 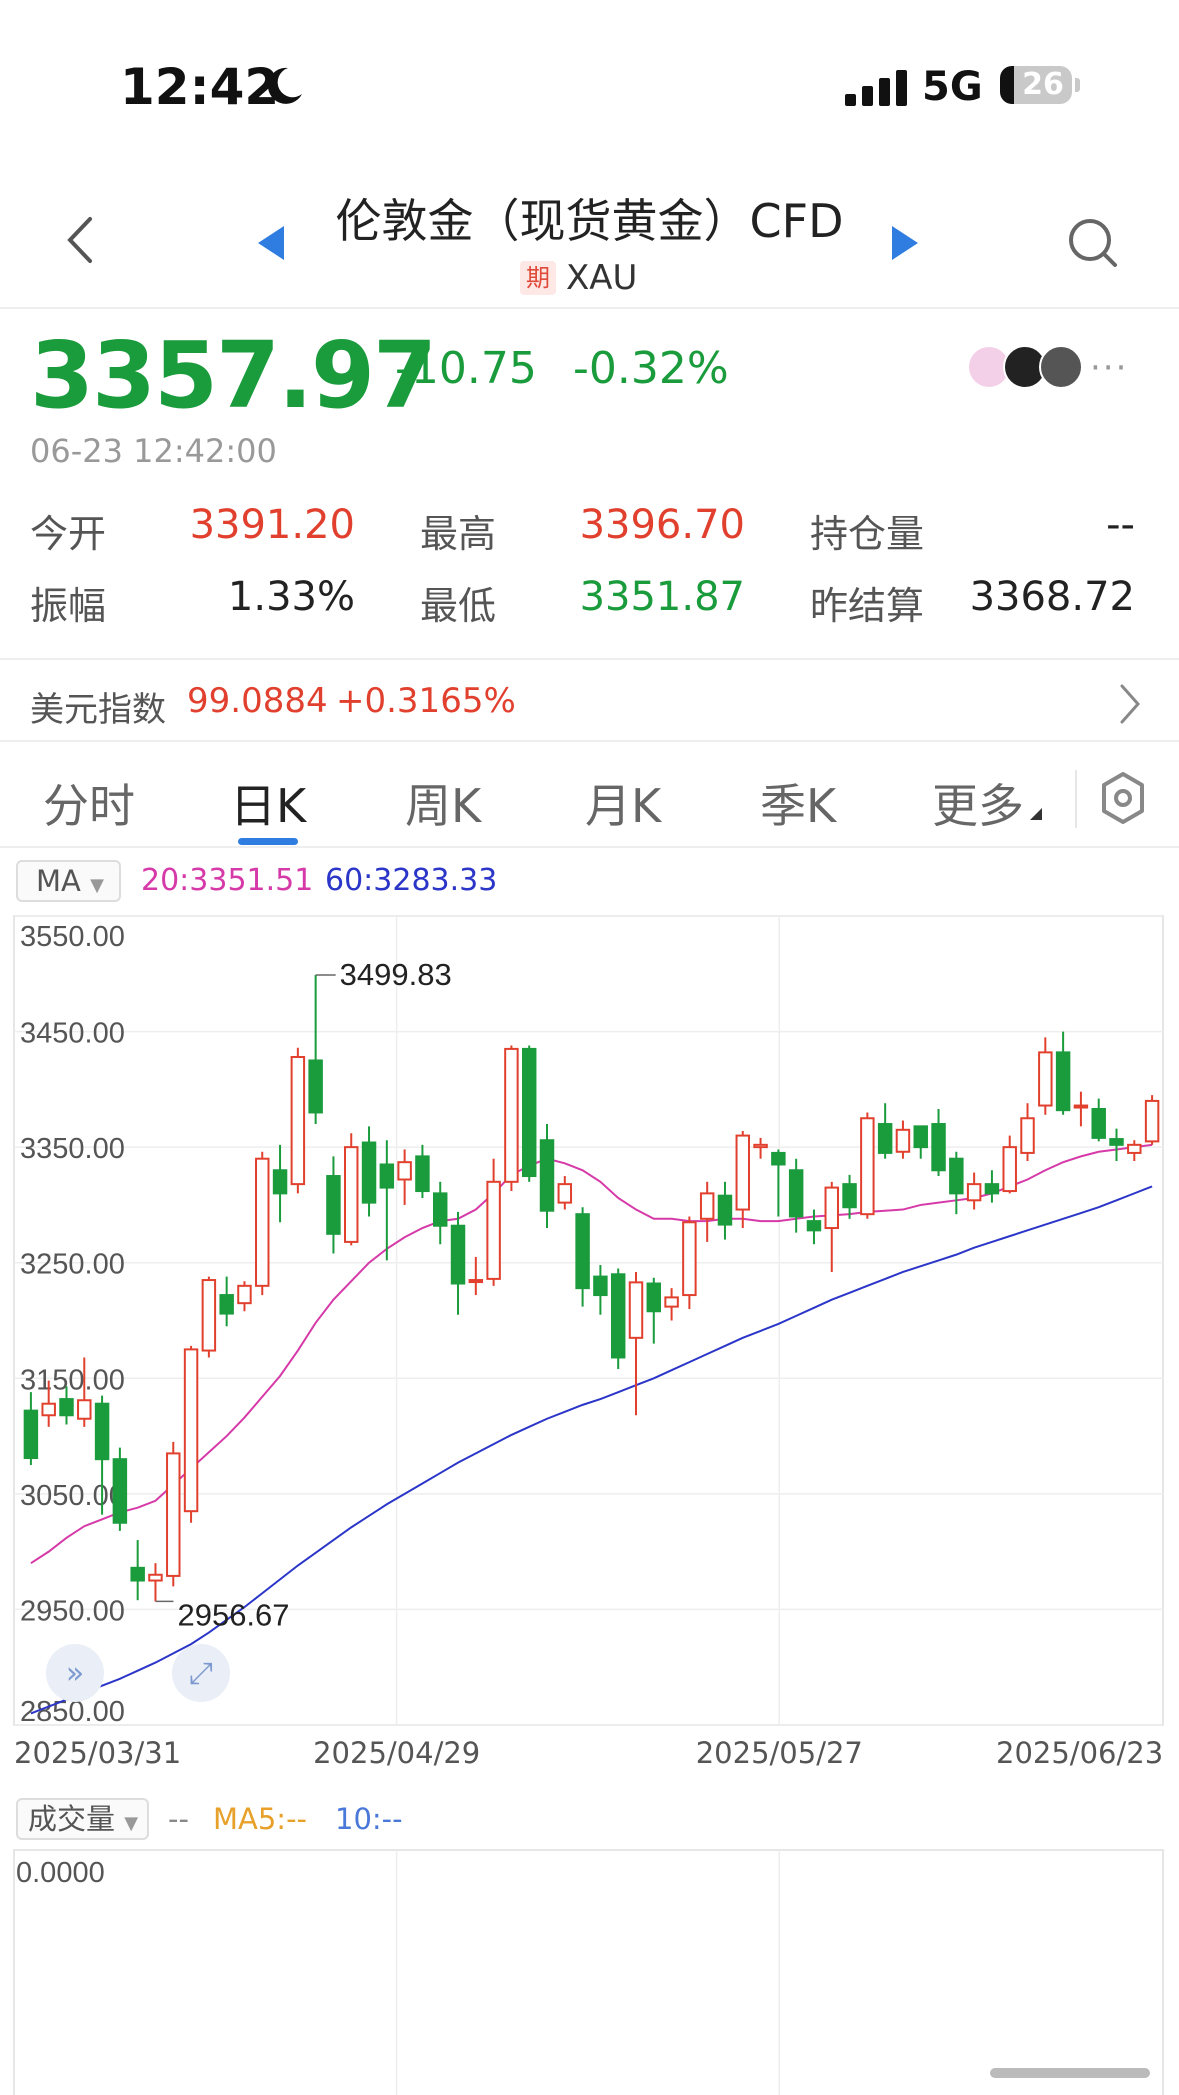 I want to click on search-icon, so click(x=1093, y=243).